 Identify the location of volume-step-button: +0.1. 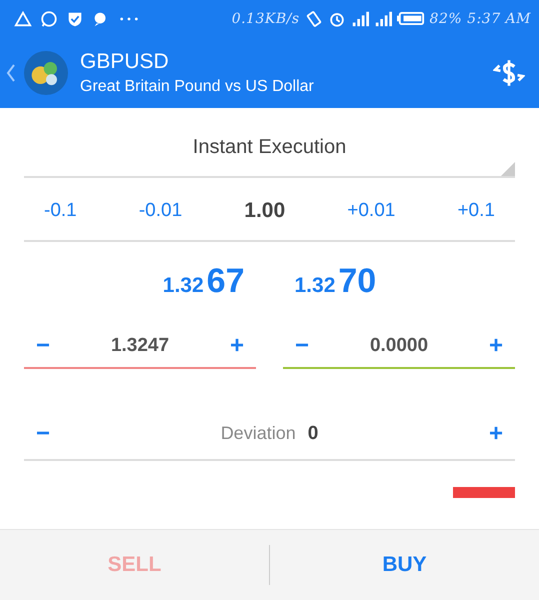
(476, 211).